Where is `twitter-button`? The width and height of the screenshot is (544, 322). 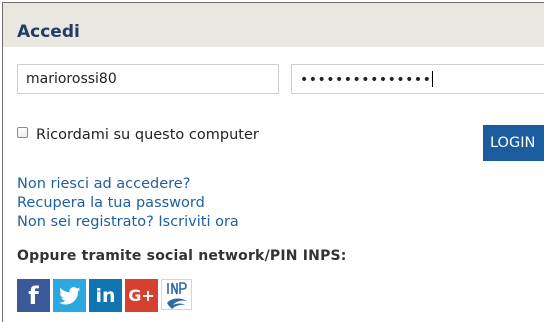 twitter-button is located at coordinates (69, 295).